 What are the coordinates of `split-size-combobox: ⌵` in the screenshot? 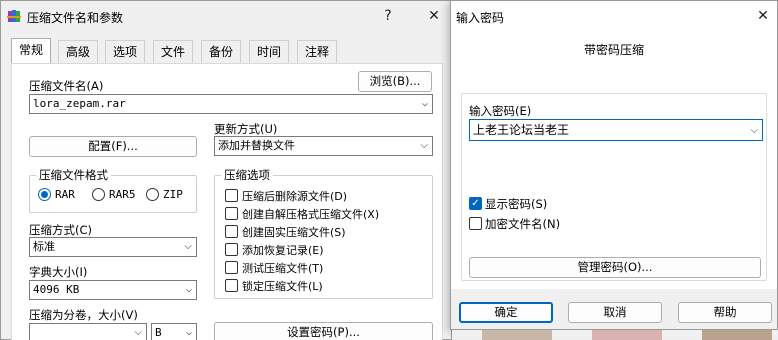 It's located at (88, 331).